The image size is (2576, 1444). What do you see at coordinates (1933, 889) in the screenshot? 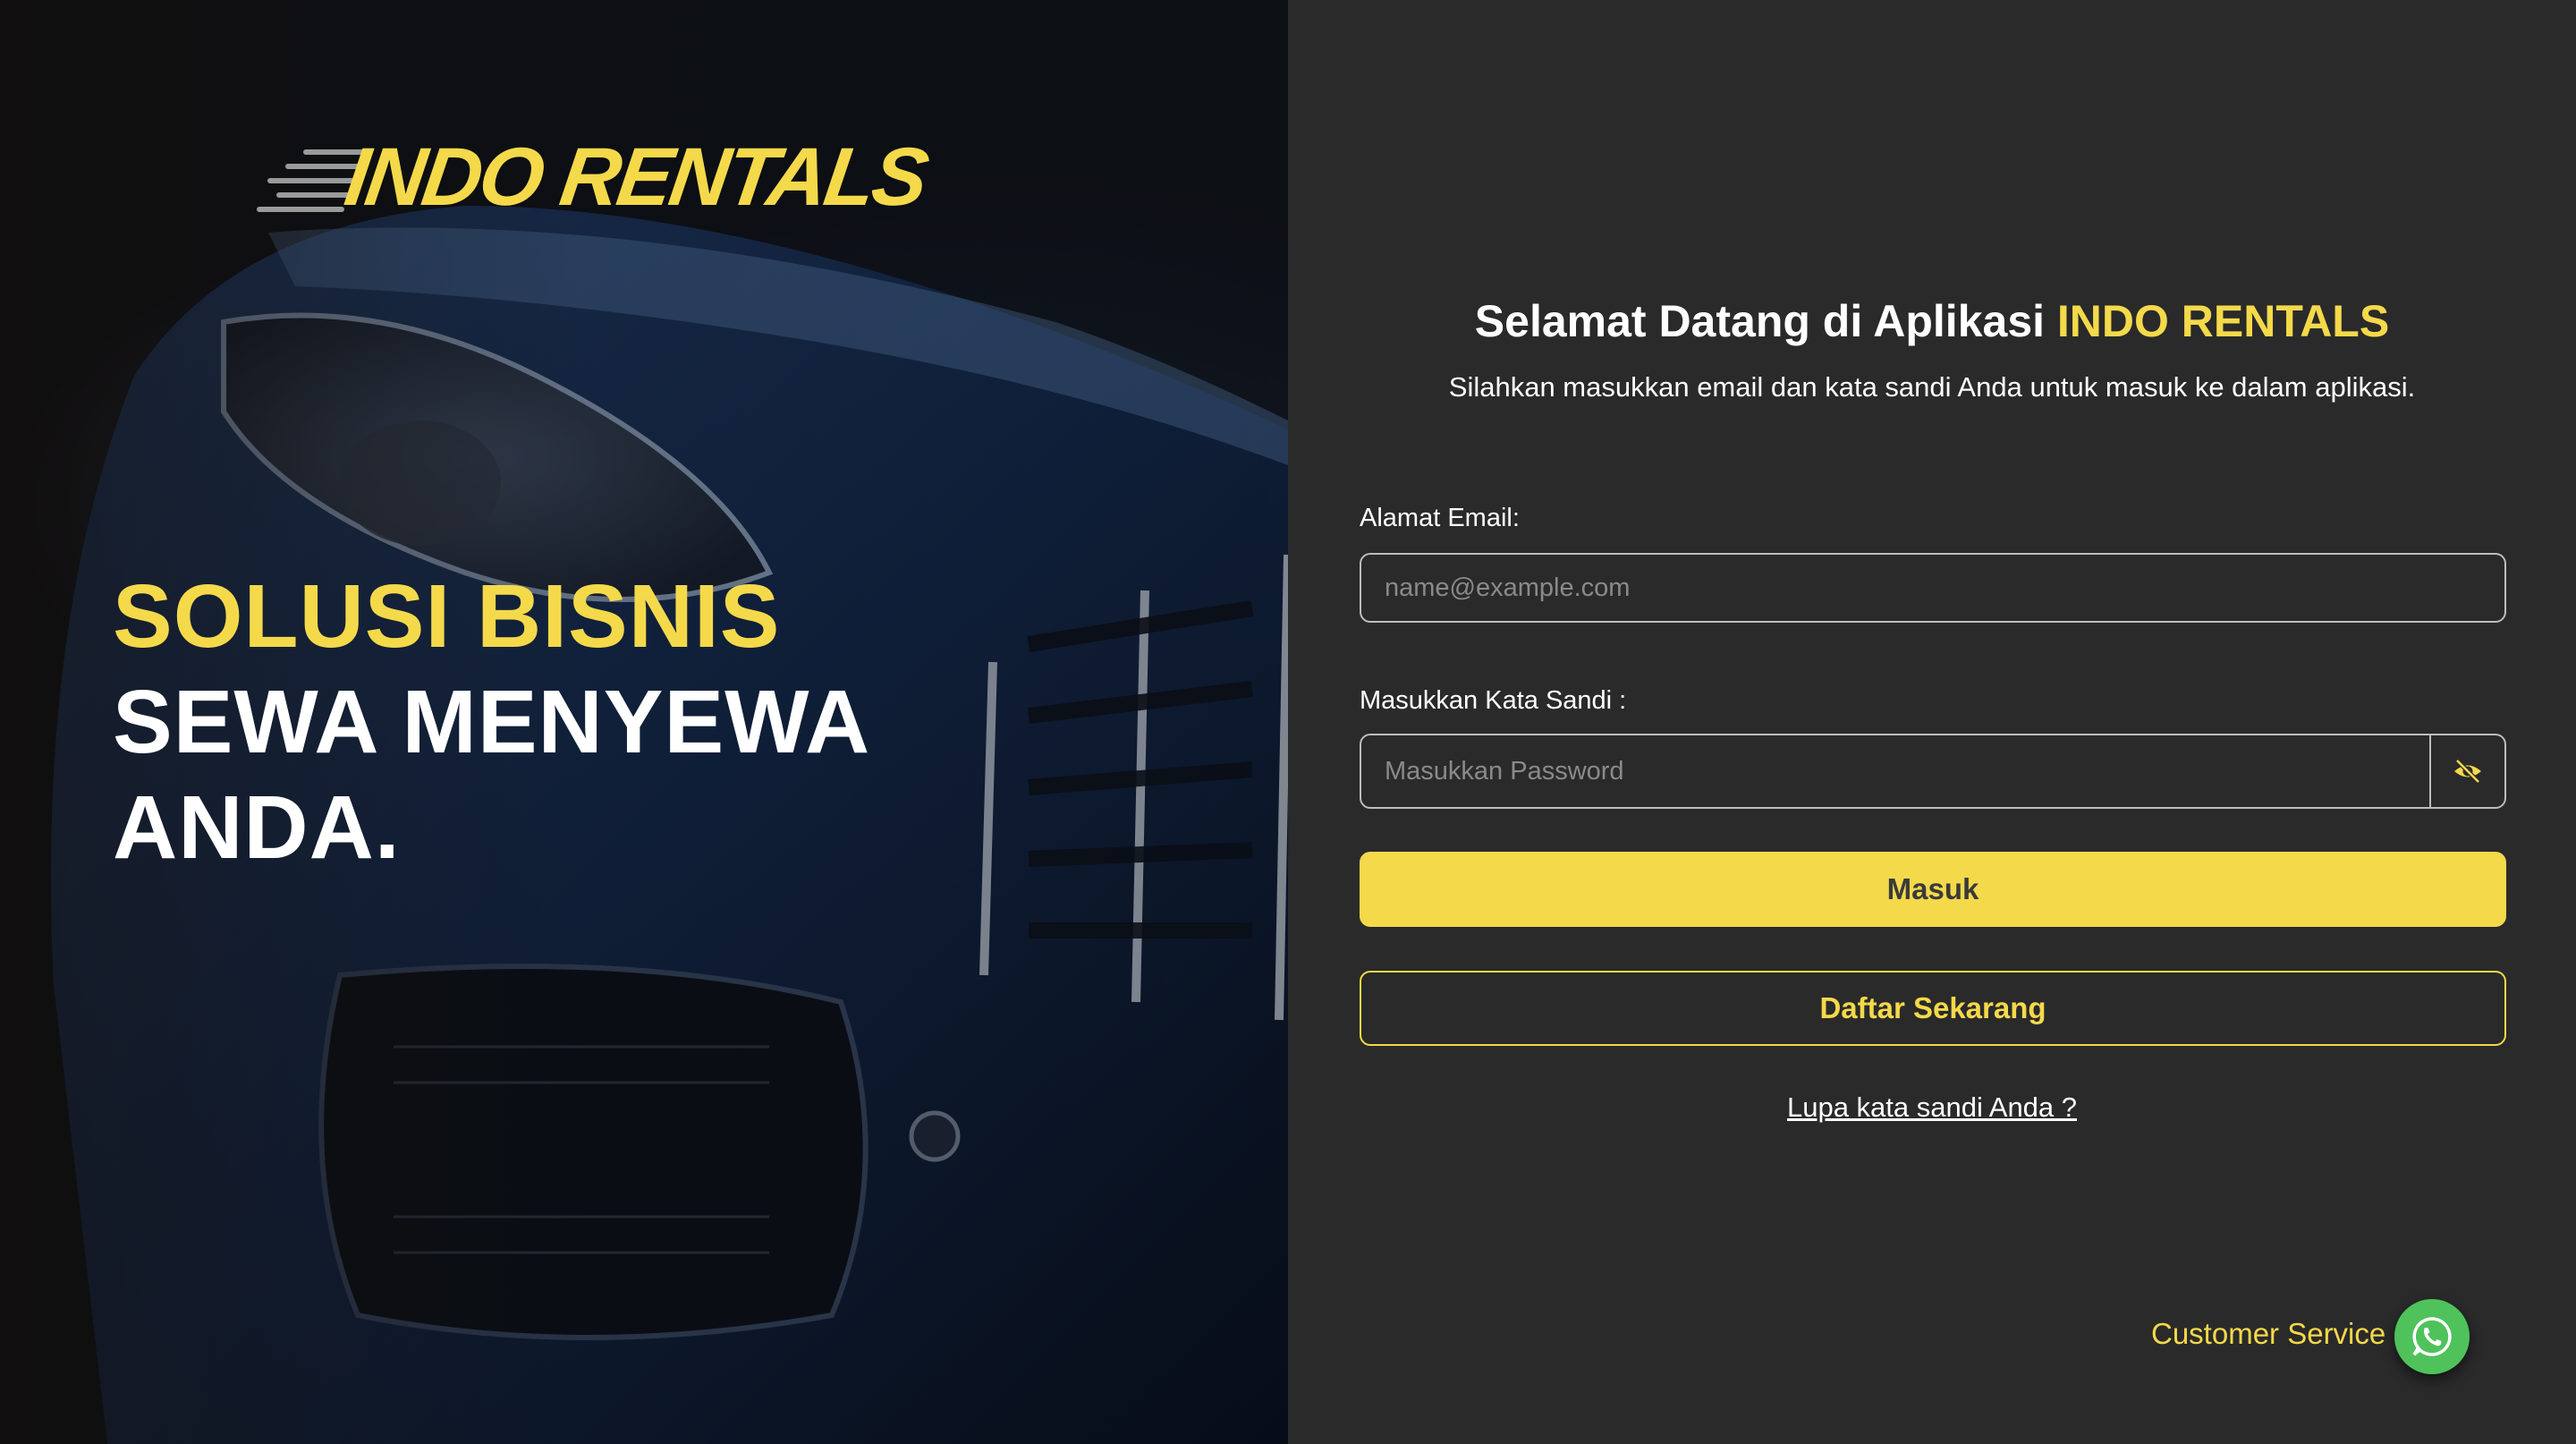
I see `login-button: Masuk` at bounding box center [1933, 889].